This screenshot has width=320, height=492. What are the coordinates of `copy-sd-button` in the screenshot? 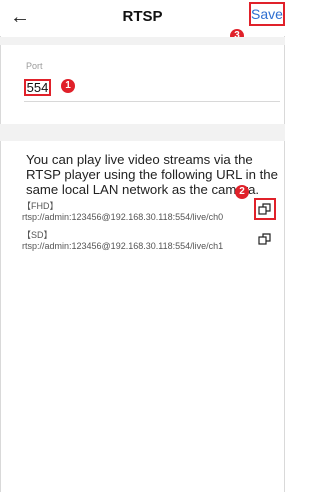 It's located at (265, 239).